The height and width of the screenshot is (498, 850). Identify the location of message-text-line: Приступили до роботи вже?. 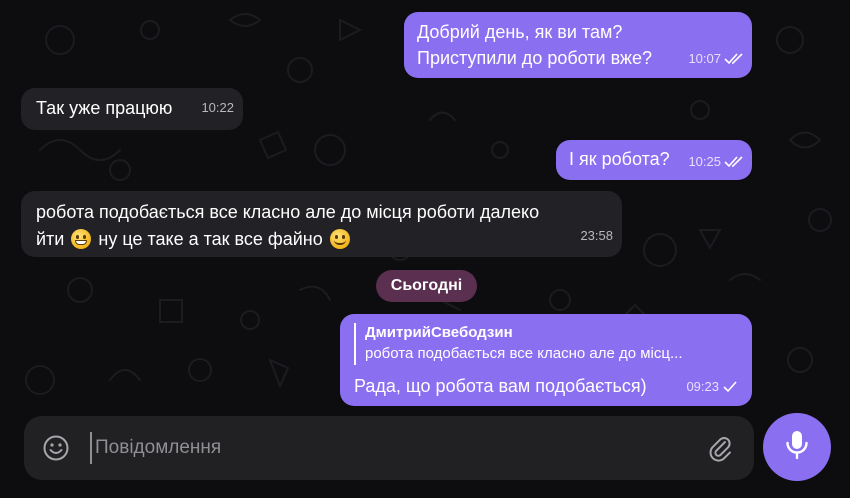
(534, 58).